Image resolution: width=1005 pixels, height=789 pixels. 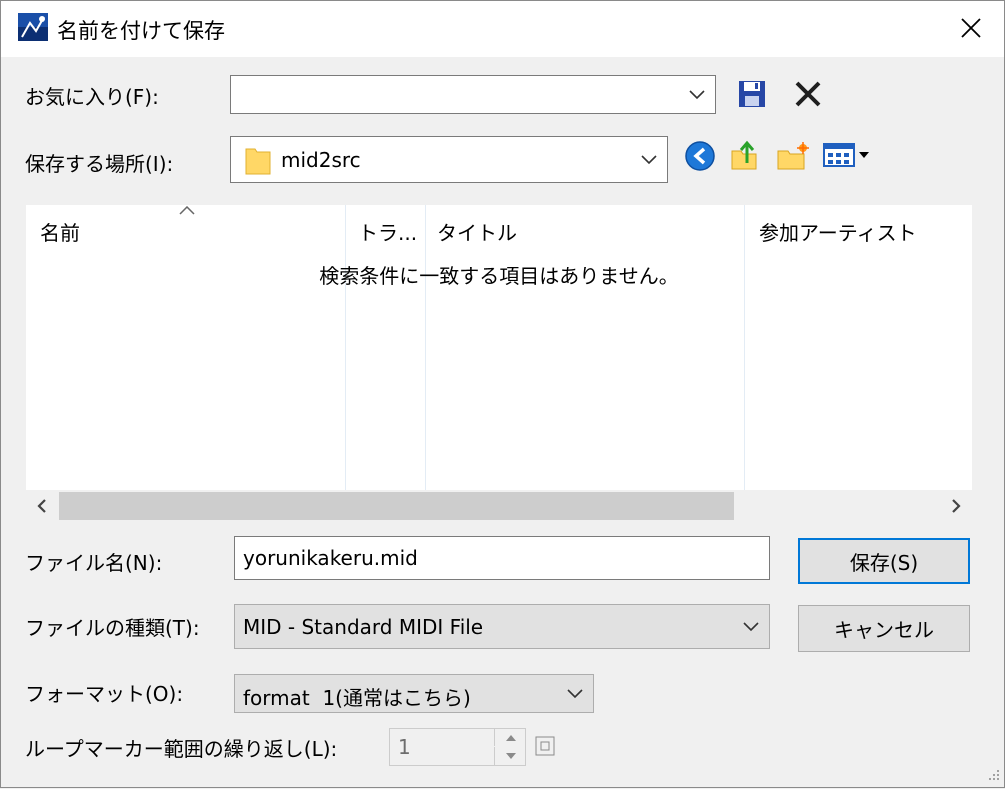 What do you see at coordinates (141, 31) in the screenshot?
I see `window-title: 名前を付けて保存` at bounding box center [141, 31].